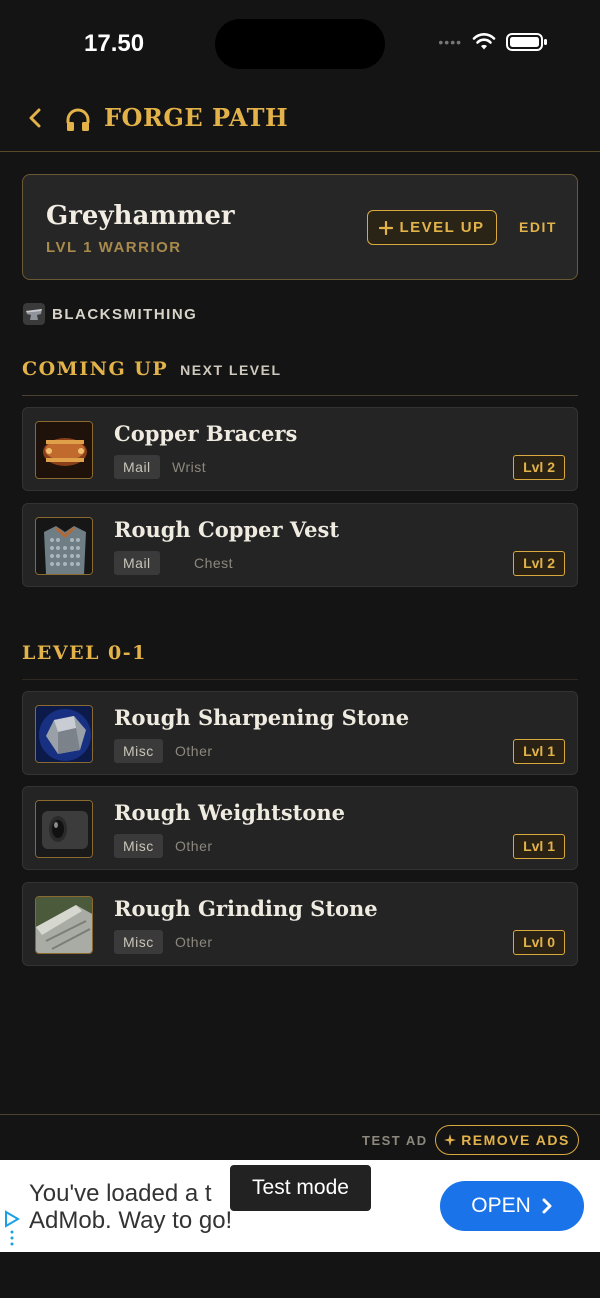 The image size is (600, 1298). What do you see at coordinates (515, 1140) in the screenshot?
I see `remove-ads-label: REMOVE ADS` at bounding box center [515, 1140].